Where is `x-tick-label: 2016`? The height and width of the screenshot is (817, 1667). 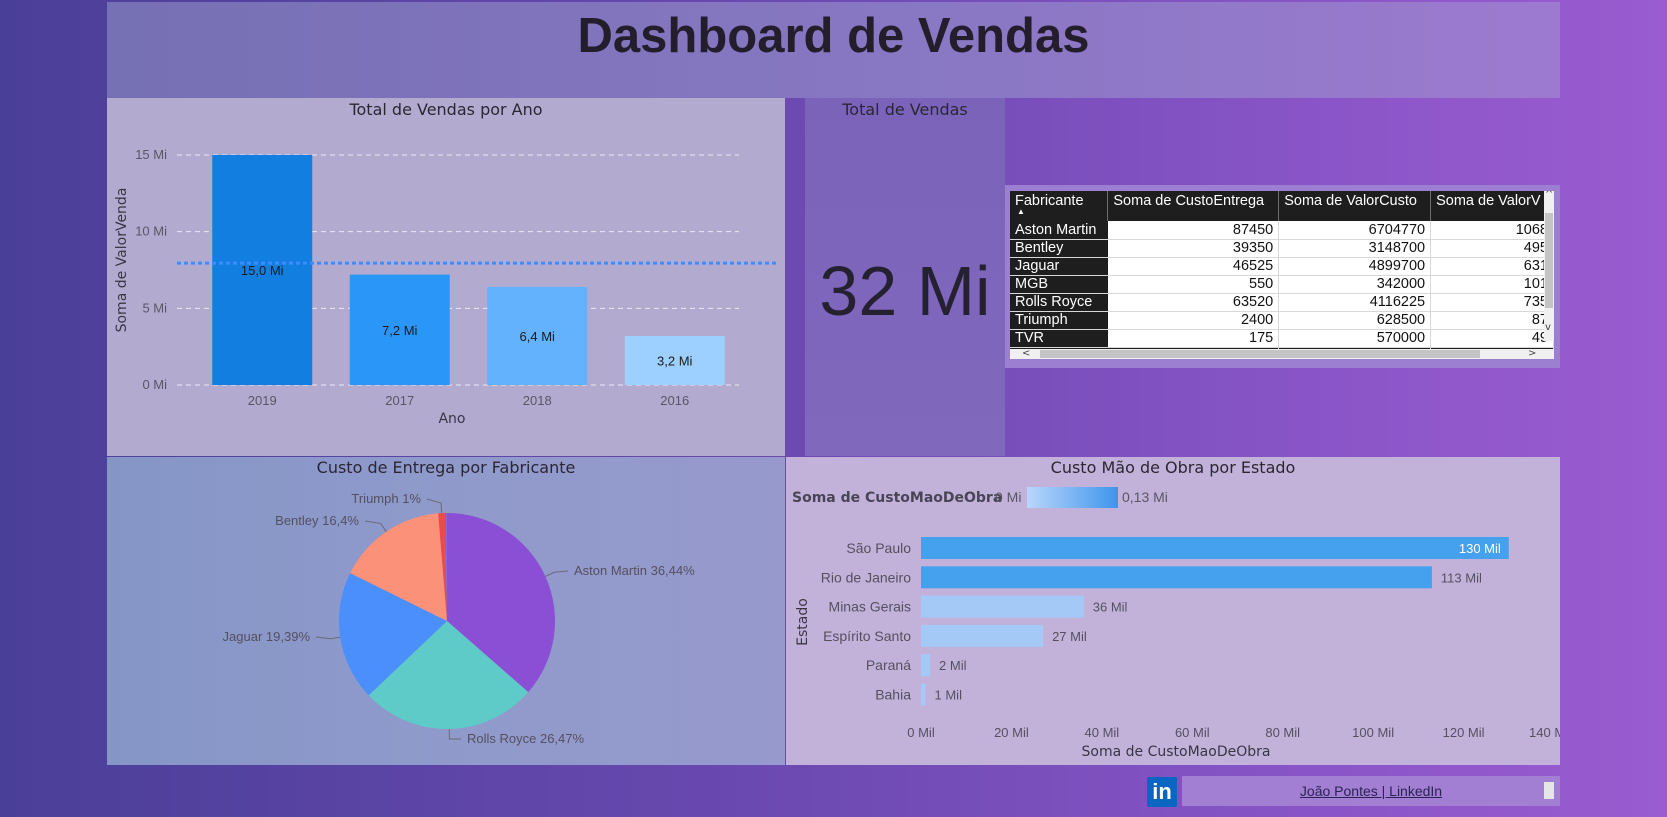
x-tick-label: 2016 is located at coordinates (674, 400).